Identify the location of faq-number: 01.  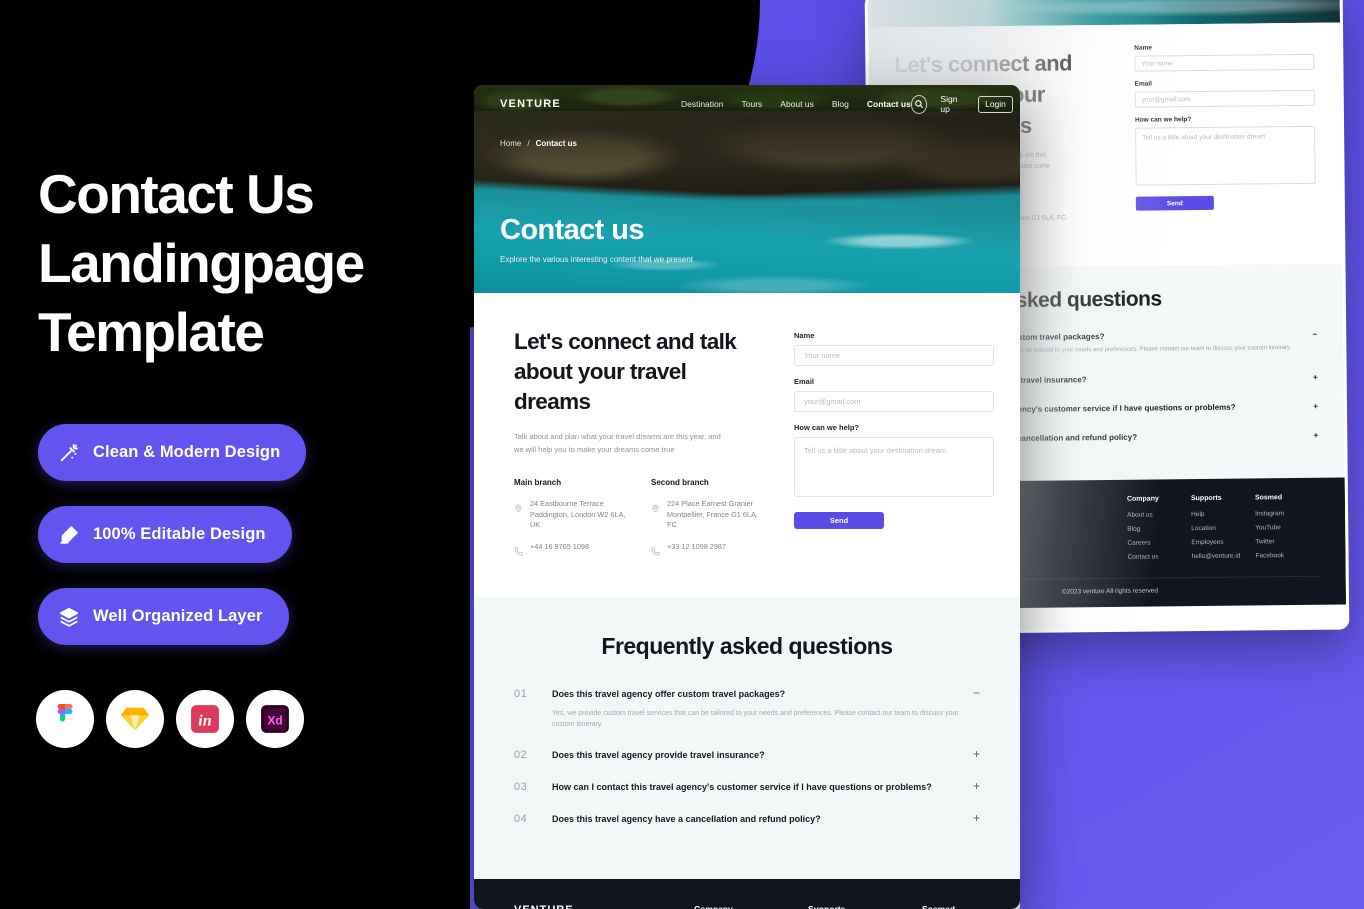
(521, 694).